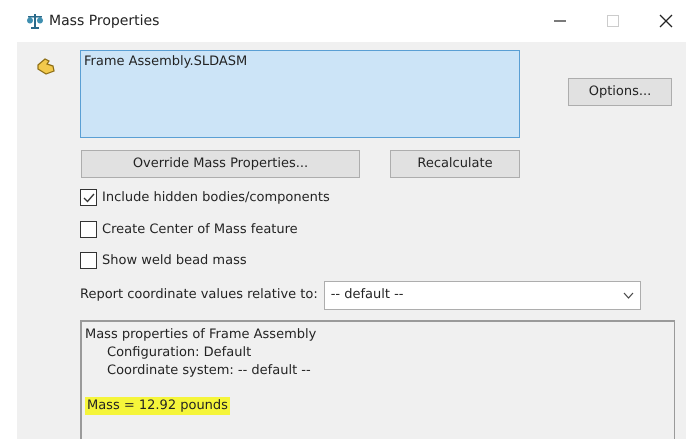 The height and width of the screenshot is (439, 686). I want to click on recalculate-button: Recalculate, so click(455, 164).